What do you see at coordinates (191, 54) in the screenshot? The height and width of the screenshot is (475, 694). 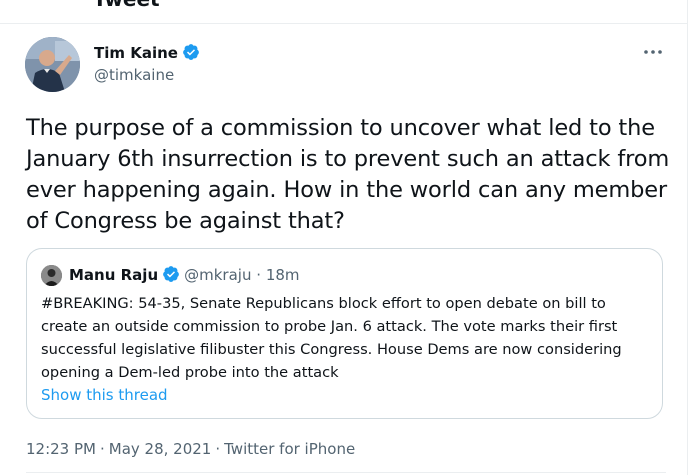 I see `verified-badge-icon` at bounding box center [191, 54].